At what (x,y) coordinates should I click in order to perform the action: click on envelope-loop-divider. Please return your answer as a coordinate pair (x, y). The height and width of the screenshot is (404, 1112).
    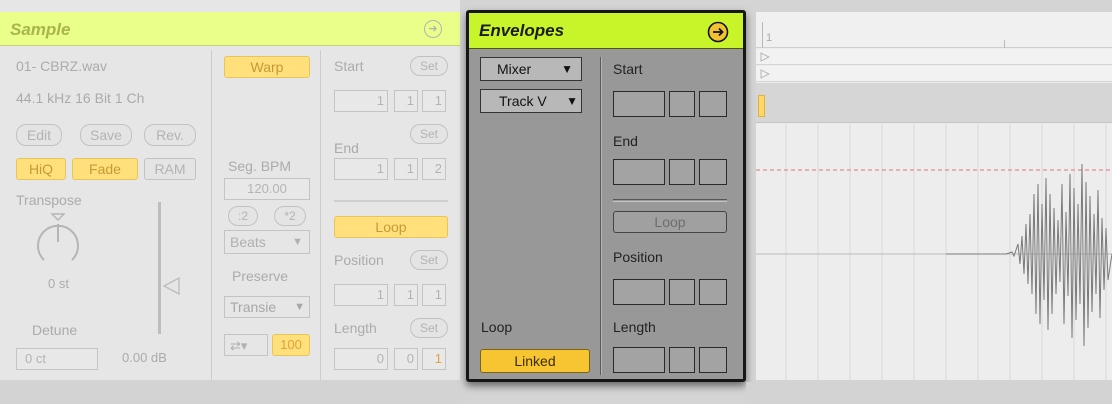
    Looking at the image, I should click on (670, 200).